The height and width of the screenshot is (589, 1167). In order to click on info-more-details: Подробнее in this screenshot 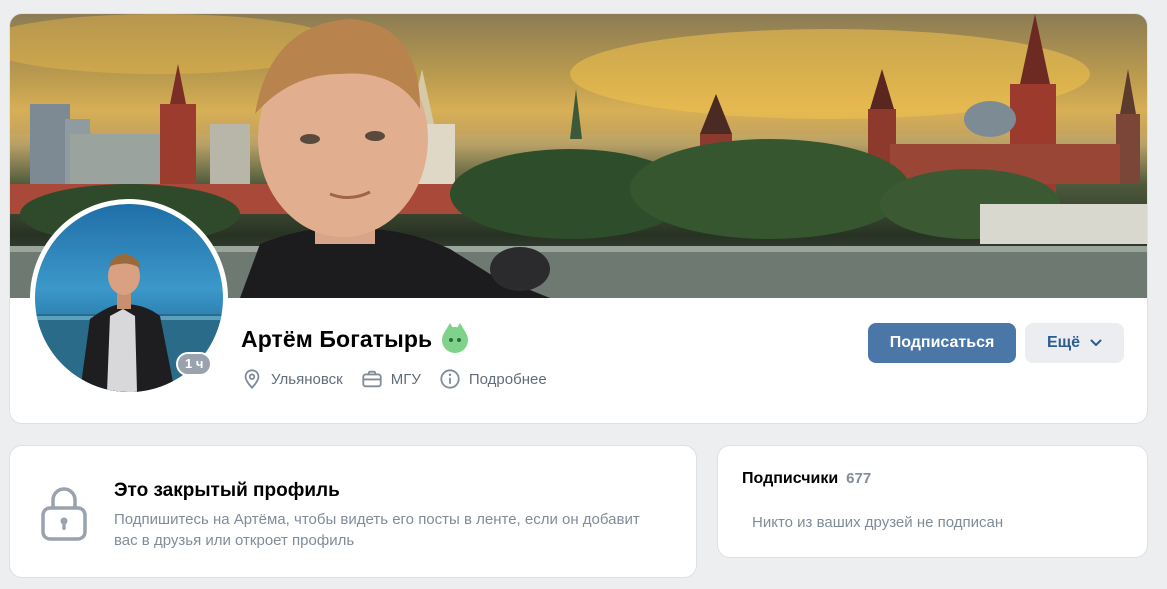, I will do `click(493, 379)`.